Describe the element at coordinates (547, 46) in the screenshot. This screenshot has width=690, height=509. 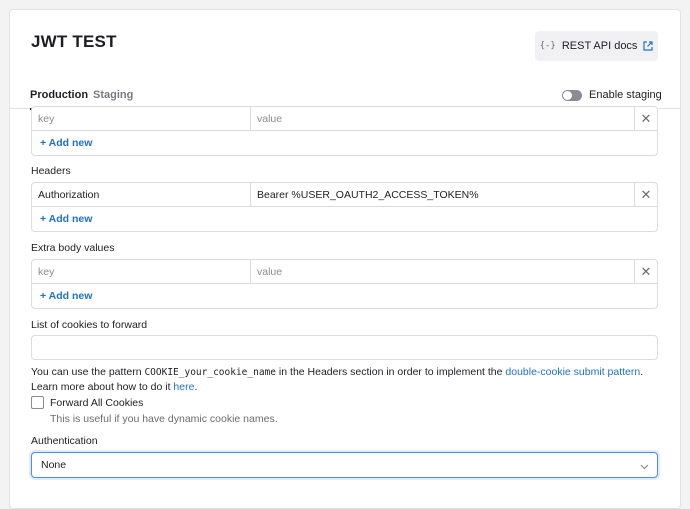
I see `braces-icon: {-}` at that location.